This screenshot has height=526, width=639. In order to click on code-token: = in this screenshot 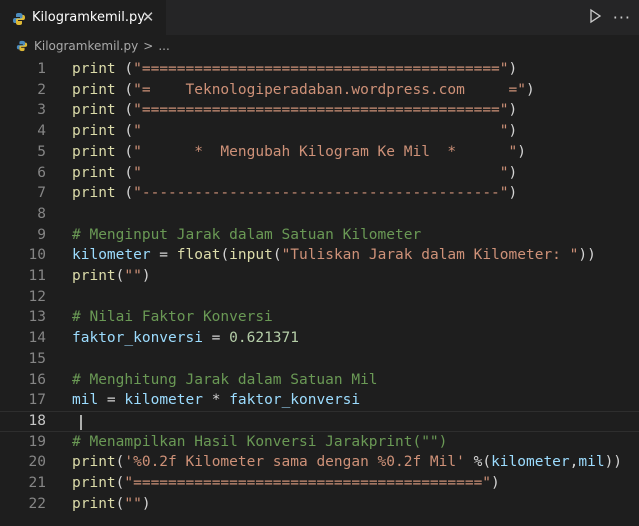, I will do `click(163, 255)`.